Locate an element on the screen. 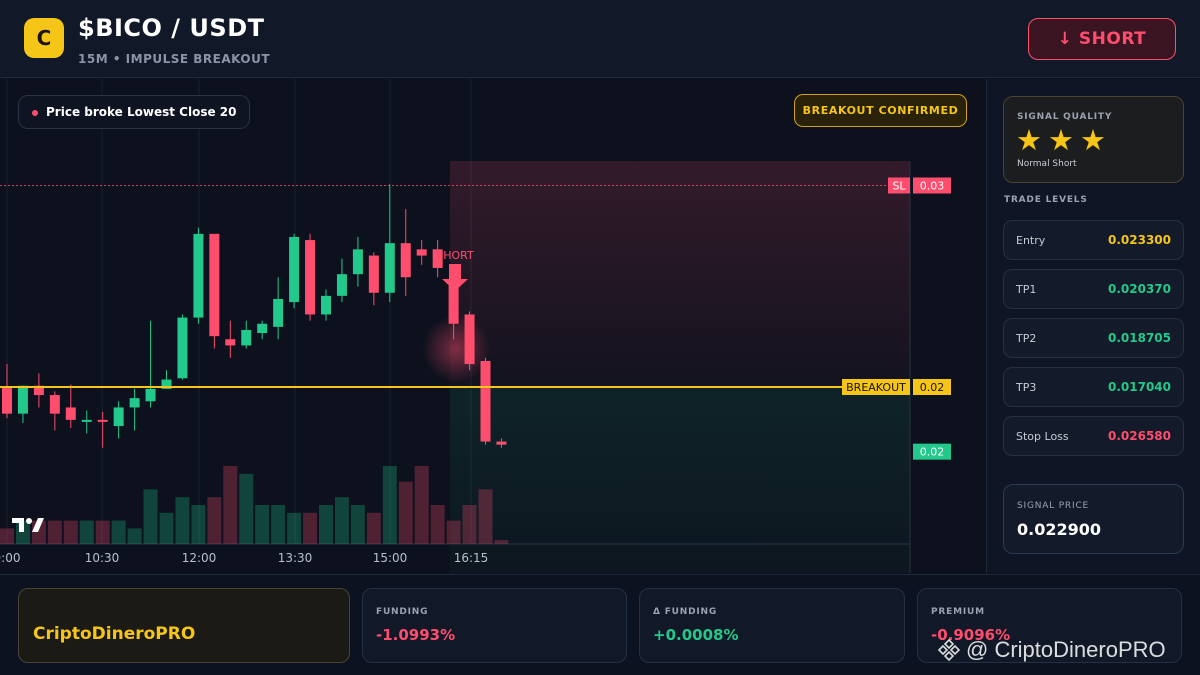 Image resolution: width=1200 pixels, height=675 pixels. signal-price-label: SIGNAL PRICE is located at coordinates (1053, 506).